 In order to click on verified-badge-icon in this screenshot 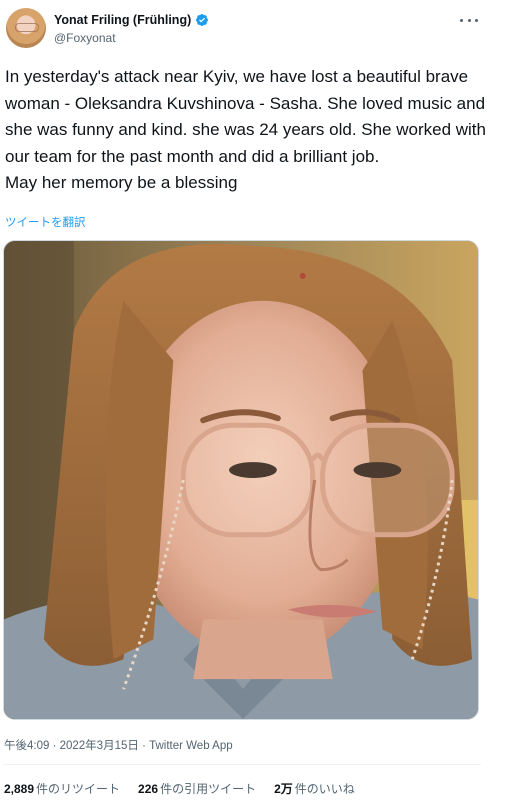, I will do `click(202, 20)`.